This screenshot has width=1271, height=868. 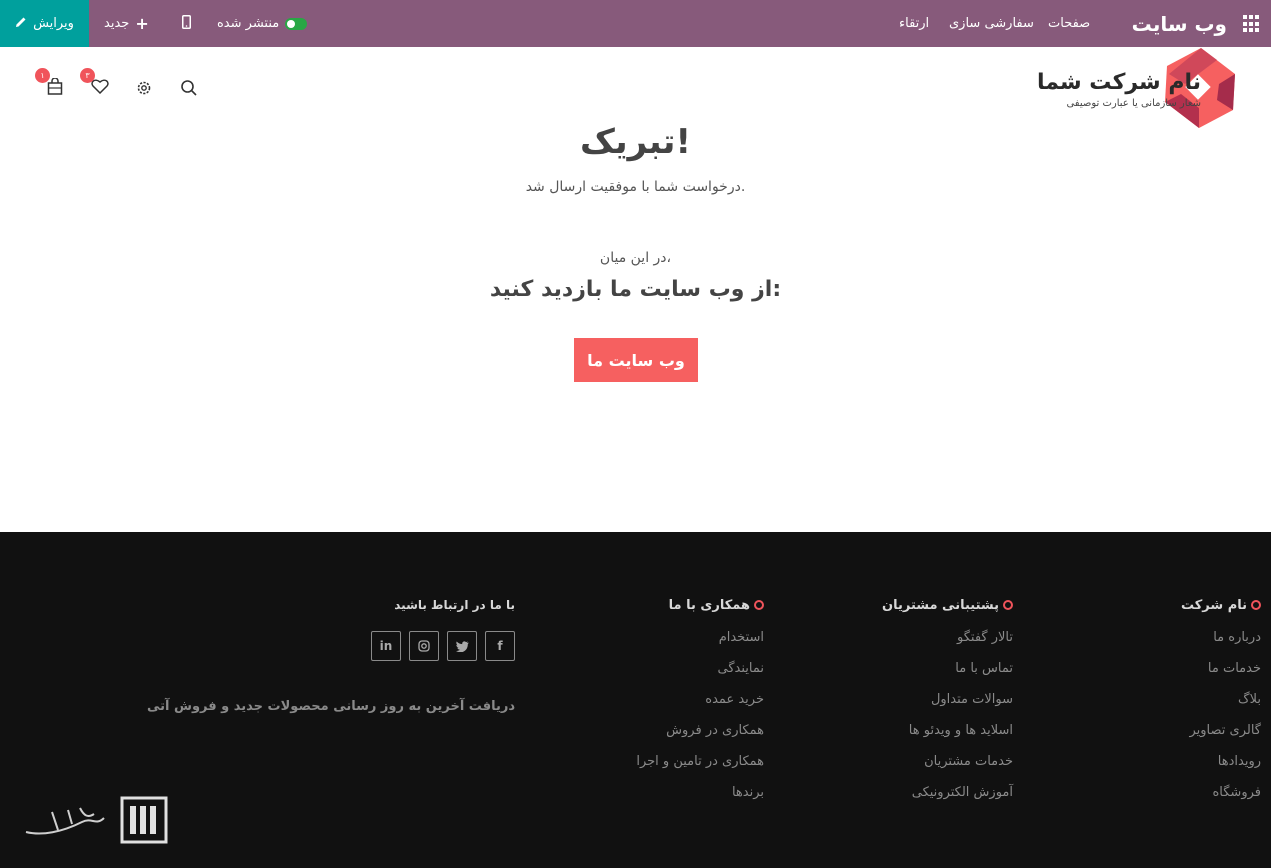 I want to click on instagram-icon, so click(x=424, y=646).